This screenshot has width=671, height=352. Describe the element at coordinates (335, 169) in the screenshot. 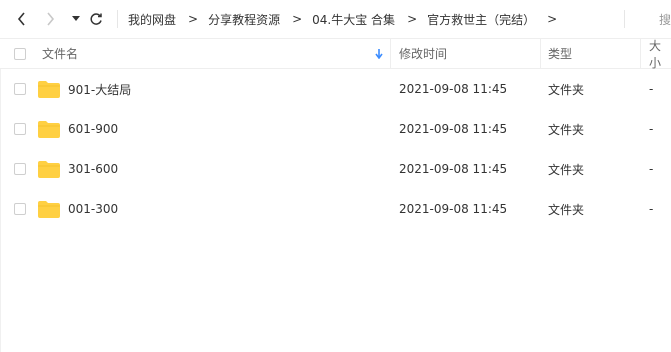

I see `file-row: 301-600 2021-09-08 11:45 文件夹 -` at that location.